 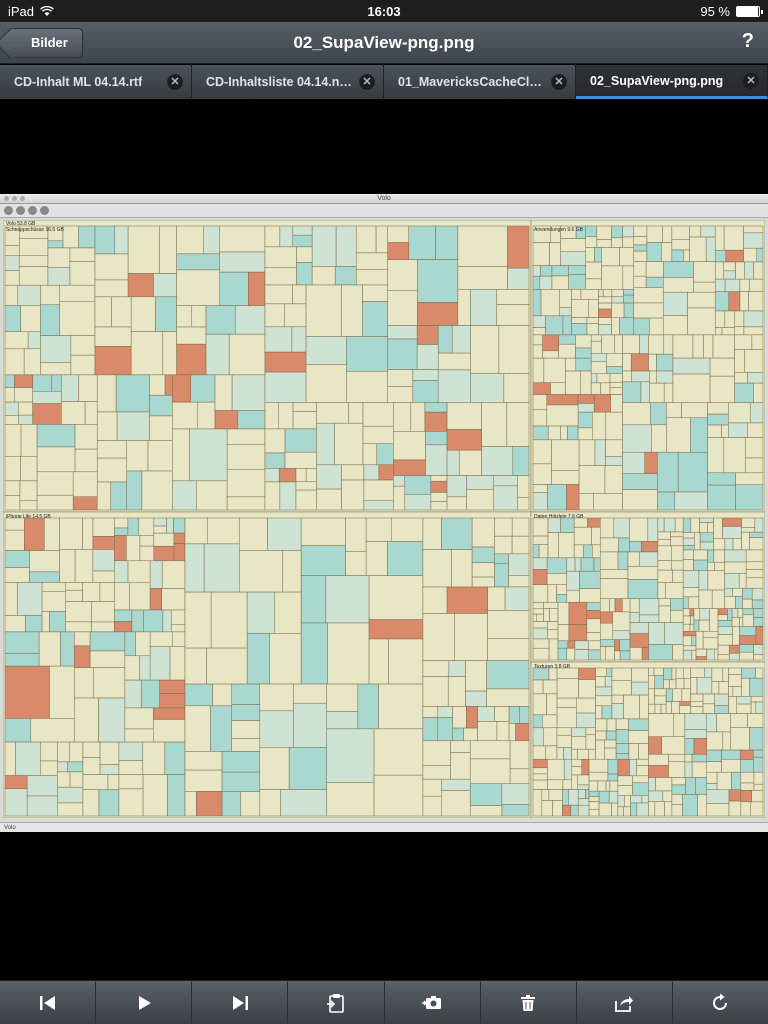 What do you see at coordinates (529, 1002) in the screenshot?
I see `delete-button` at bounding box center [529, 1002].